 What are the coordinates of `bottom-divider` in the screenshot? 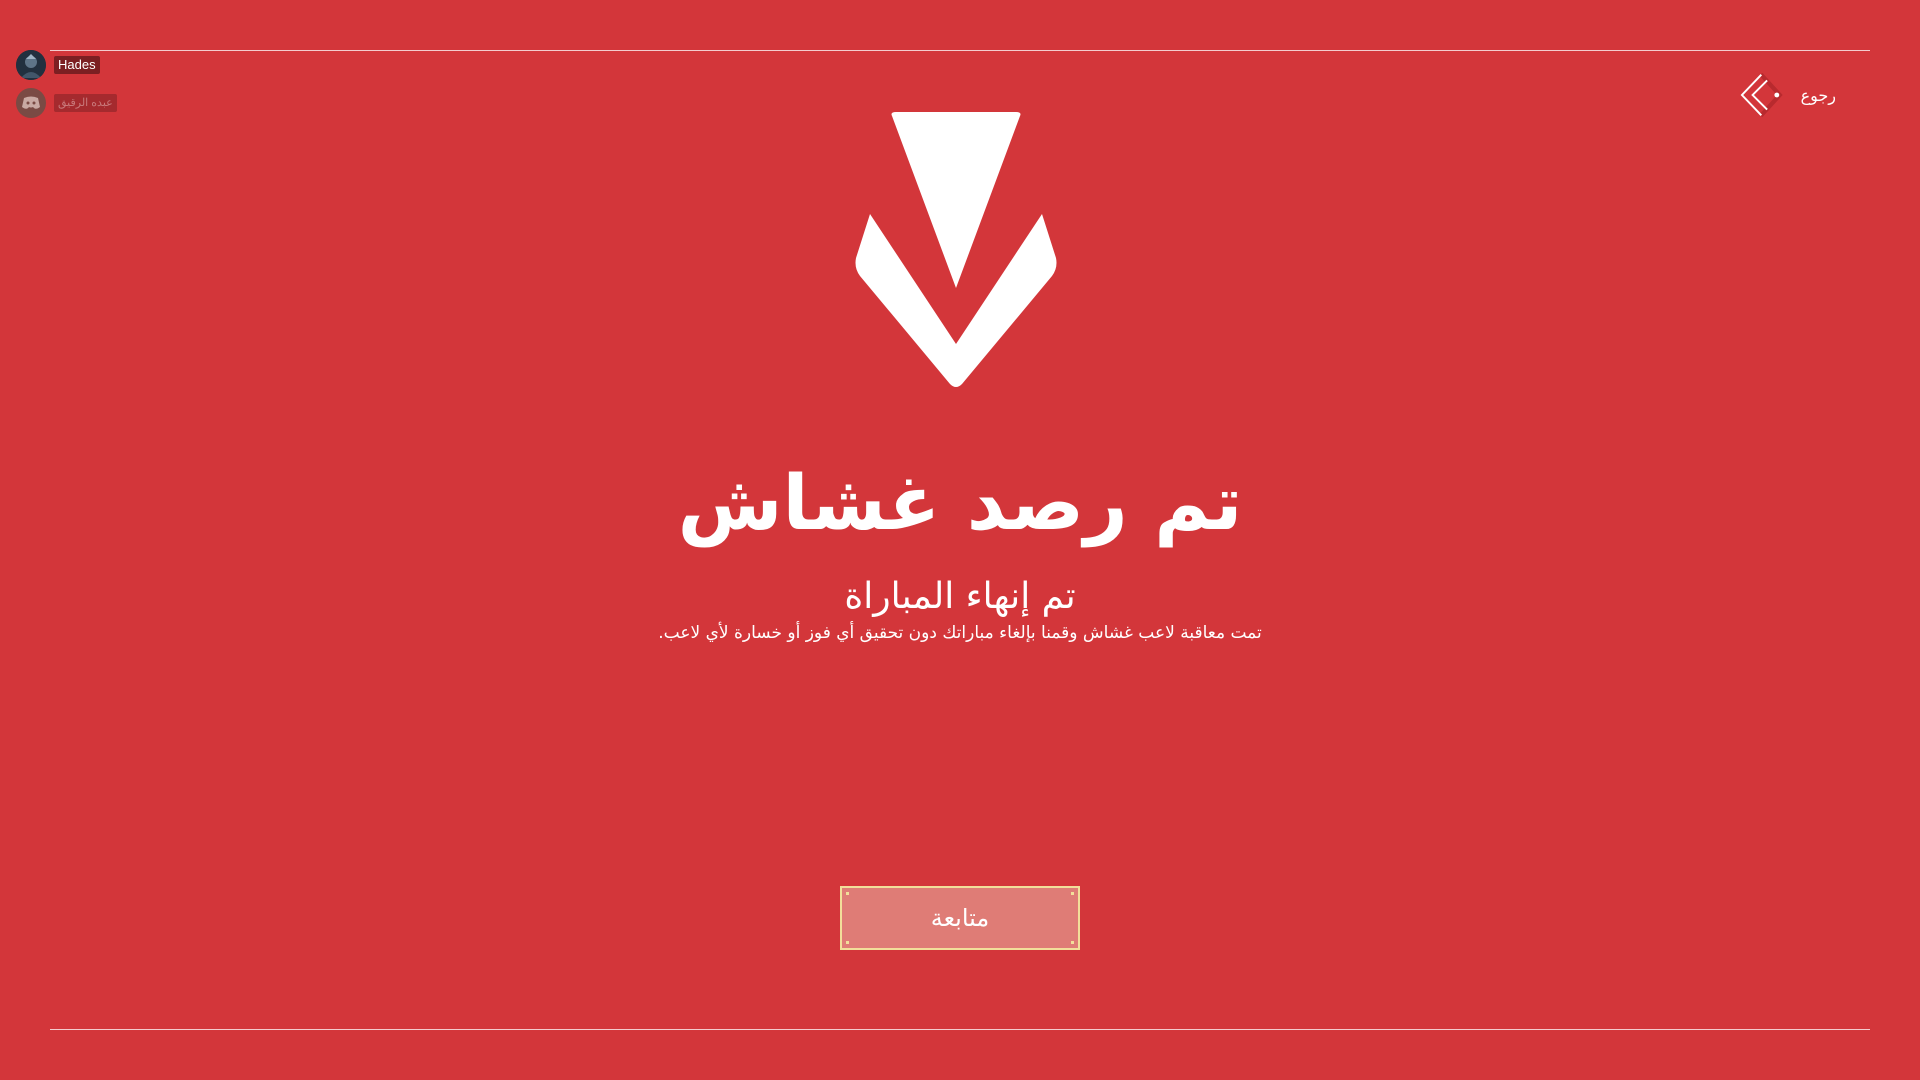 It's located at (960, 1029).